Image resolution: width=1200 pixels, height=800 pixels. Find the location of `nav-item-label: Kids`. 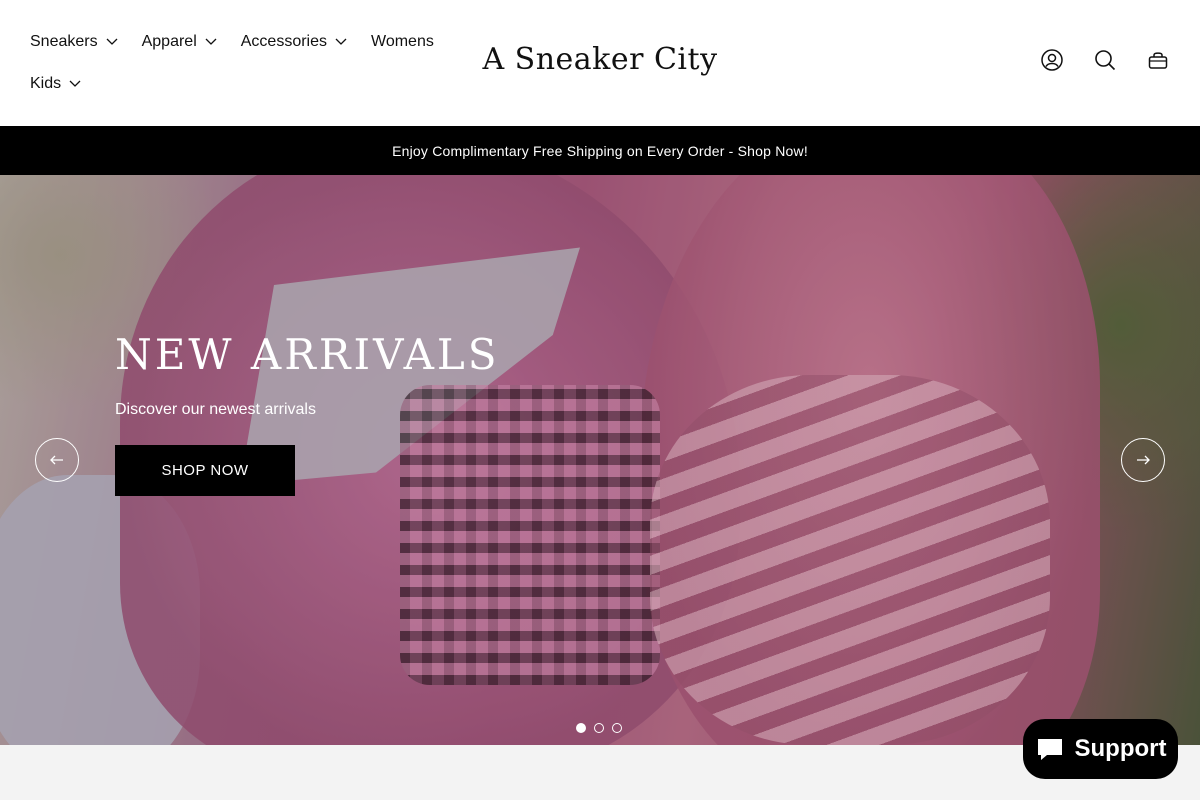

nav-item-label: Kids is located at coordinates (46, 83).